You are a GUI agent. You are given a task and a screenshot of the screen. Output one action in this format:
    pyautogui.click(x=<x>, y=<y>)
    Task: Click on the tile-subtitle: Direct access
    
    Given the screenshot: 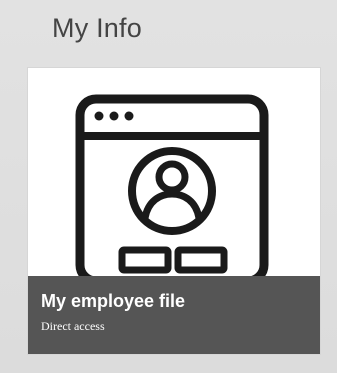 What is the action you would take?
    pyautogui.click(x=73, y=326)
    